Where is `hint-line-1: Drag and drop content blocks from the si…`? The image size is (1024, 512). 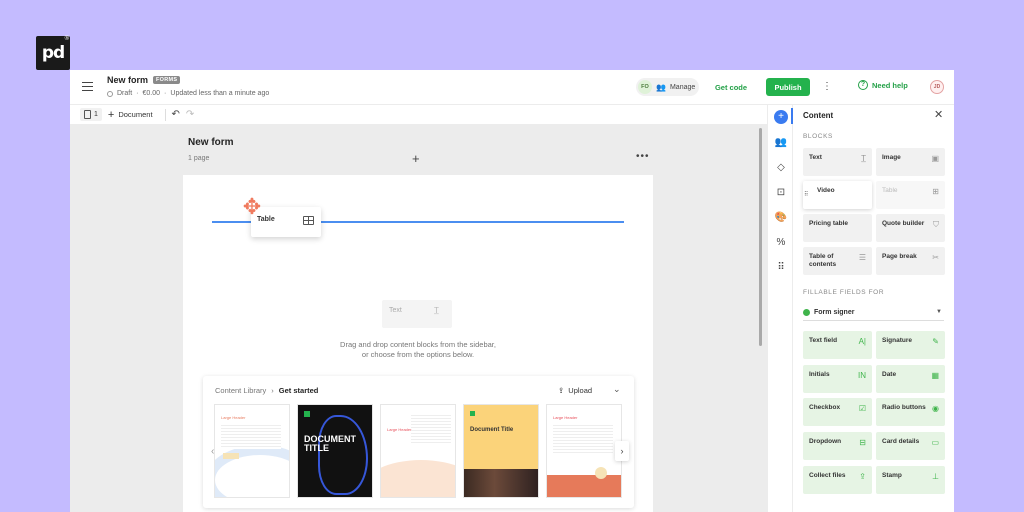 hint-line-1: Drag and drop content blocks from the si… is located at coordinates (418, 344).